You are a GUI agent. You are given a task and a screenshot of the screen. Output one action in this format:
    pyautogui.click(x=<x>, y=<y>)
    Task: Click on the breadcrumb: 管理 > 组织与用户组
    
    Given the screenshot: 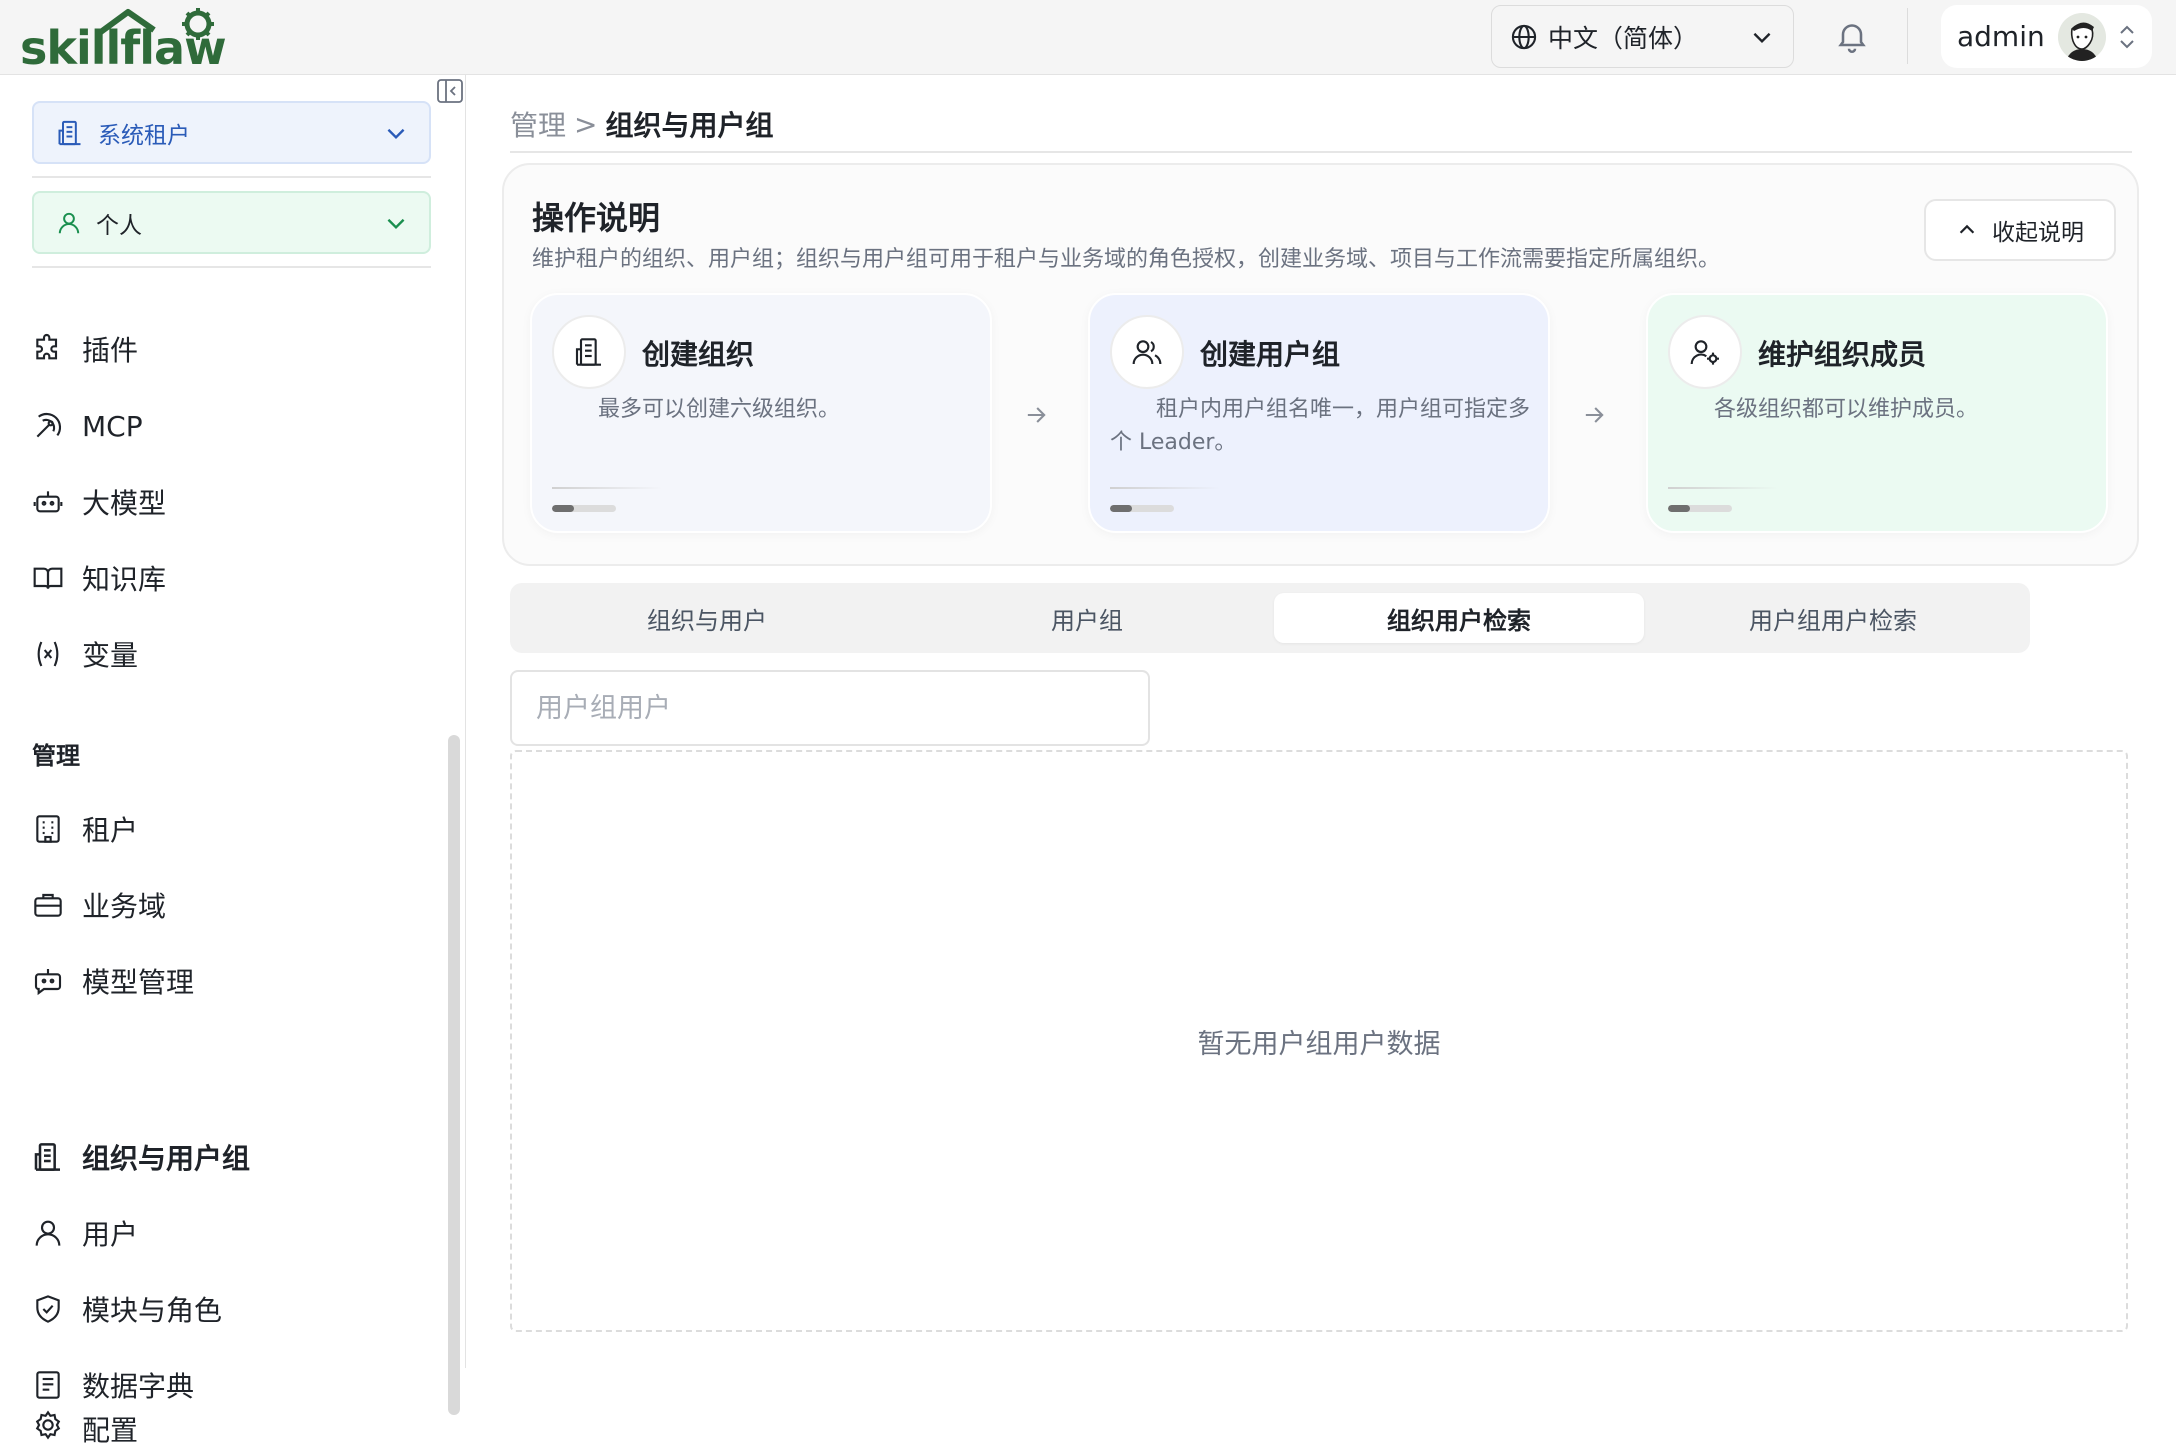 What is the action you would take?
    pyautogui.click(x=642, y=124)
    